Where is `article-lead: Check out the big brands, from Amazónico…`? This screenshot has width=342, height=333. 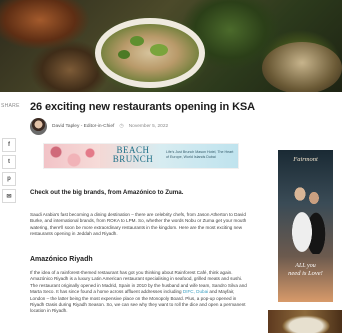 article-lead: Check out the big brands, from Amazónico… is located at coordinates (107, 192).